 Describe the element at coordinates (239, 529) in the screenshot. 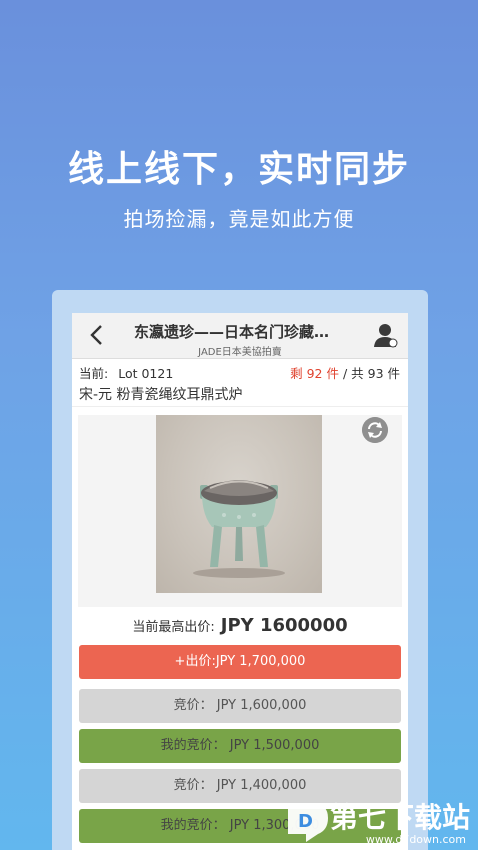

I see `censer-image` at that location.